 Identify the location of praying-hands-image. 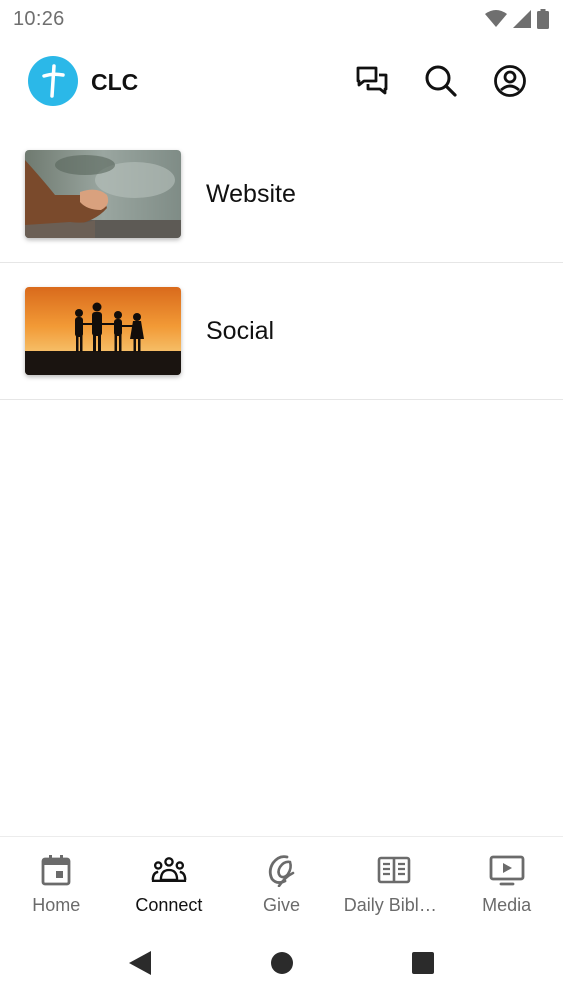
(103, 194).